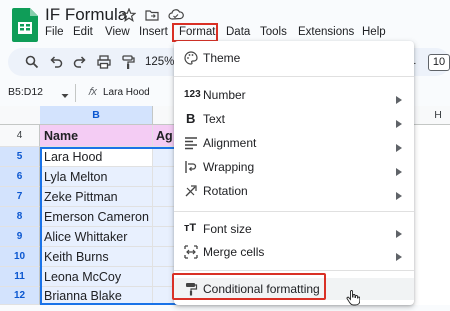  What do you see at coordinates (20, 296) in the screenshot?
I see `row-header: 12` at bounding box center [20, 296].